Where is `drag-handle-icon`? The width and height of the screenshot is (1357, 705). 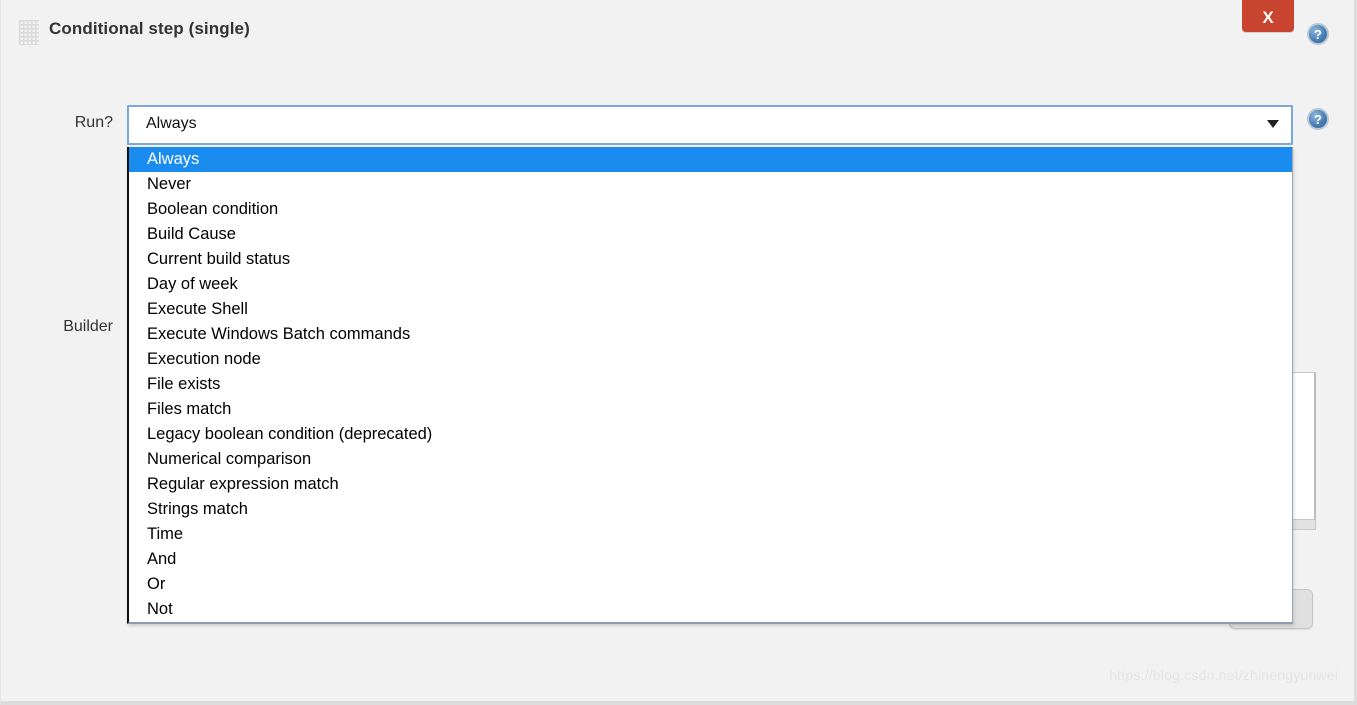 drag-handle-icon is located at coordinates (29, 32).